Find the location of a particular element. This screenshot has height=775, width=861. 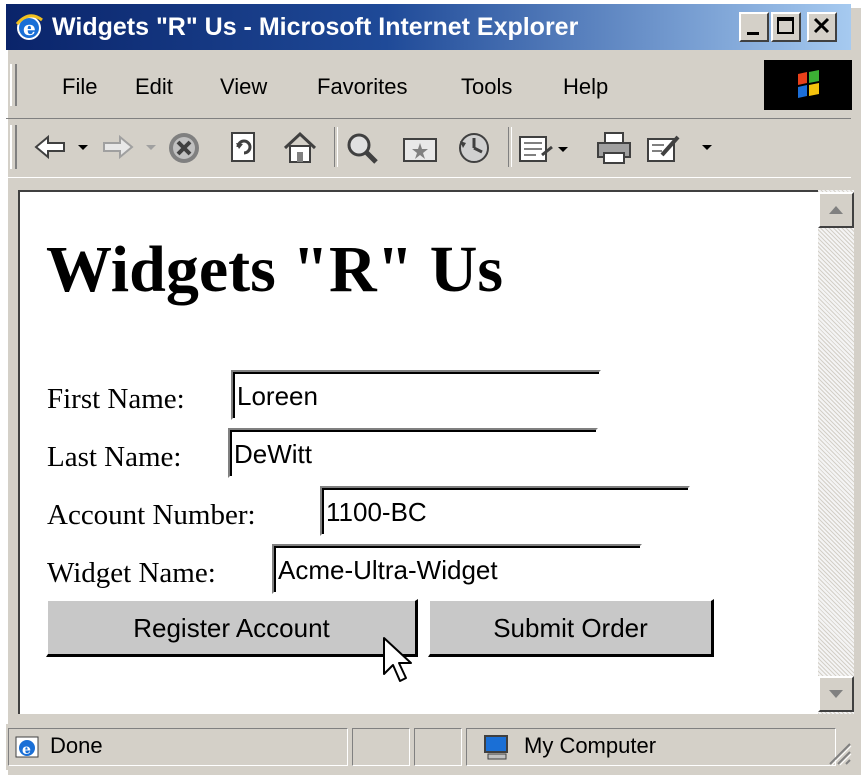

mouse-cursor-icon is located at coordinates (398, 662).